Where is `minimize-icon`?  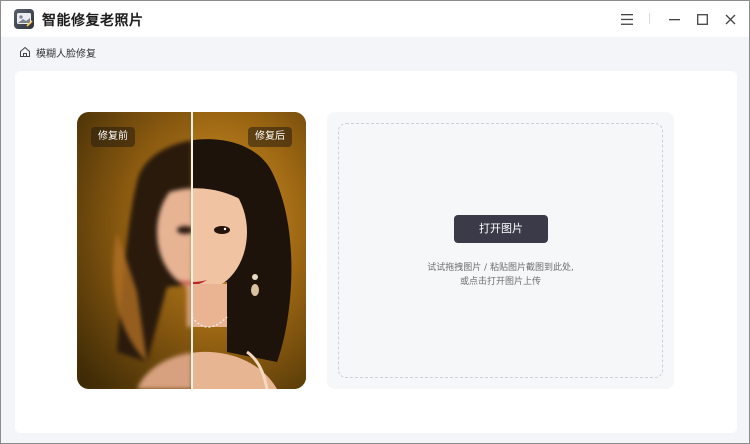 minimize-icon is located at coordinates (674, 19).